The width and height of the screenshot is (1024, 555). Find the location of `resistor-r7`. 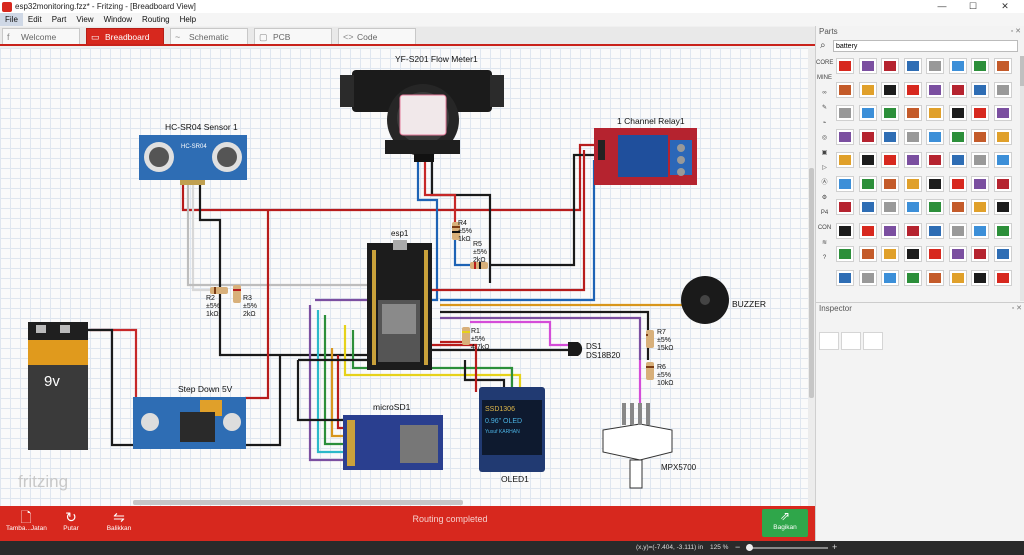

resistor-r7 is located at coordinates (650, 339).